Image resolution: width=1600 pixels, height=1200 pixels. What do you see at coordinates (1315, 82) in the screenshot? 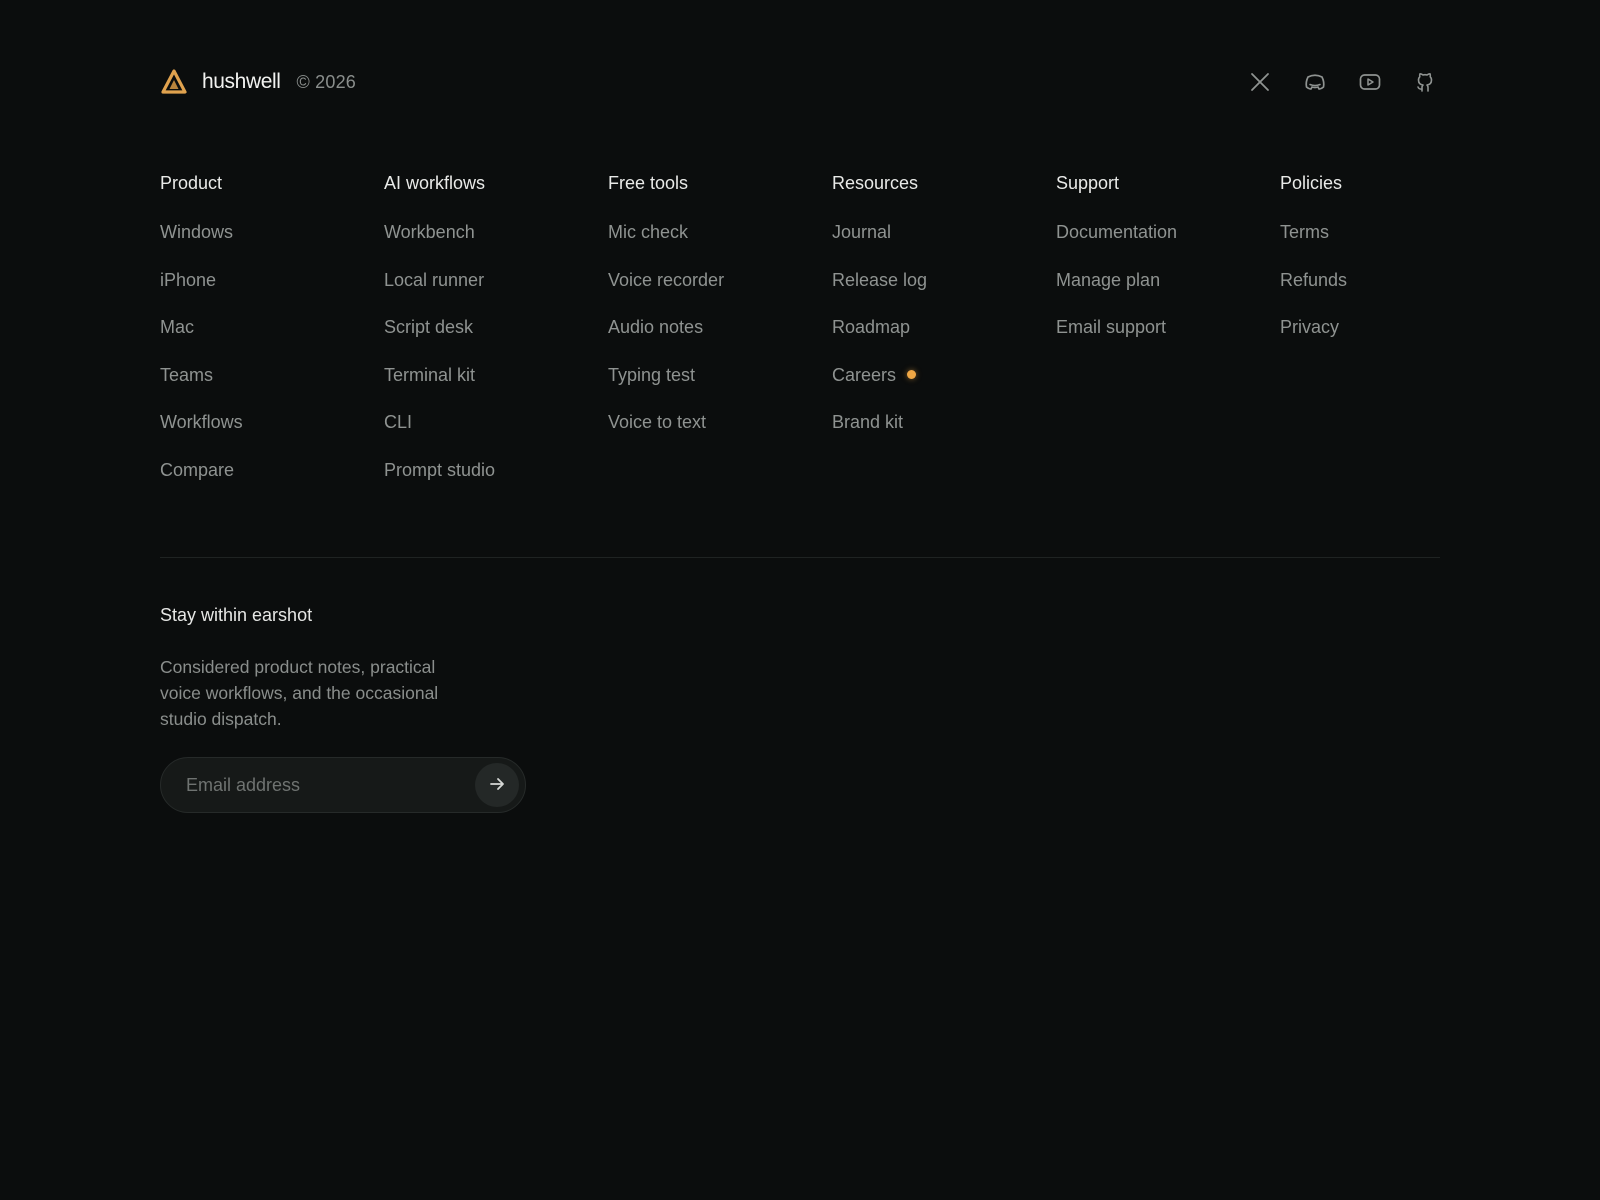
I see `discord-icon` at bounding box center [1315, 82].